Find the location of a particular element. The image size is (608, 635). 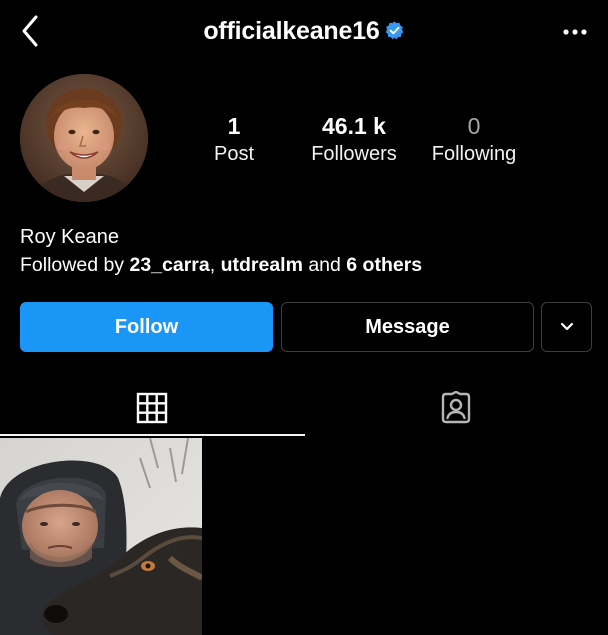

profile-username-title: officialkeane16 is located at coordinates (304, 31).